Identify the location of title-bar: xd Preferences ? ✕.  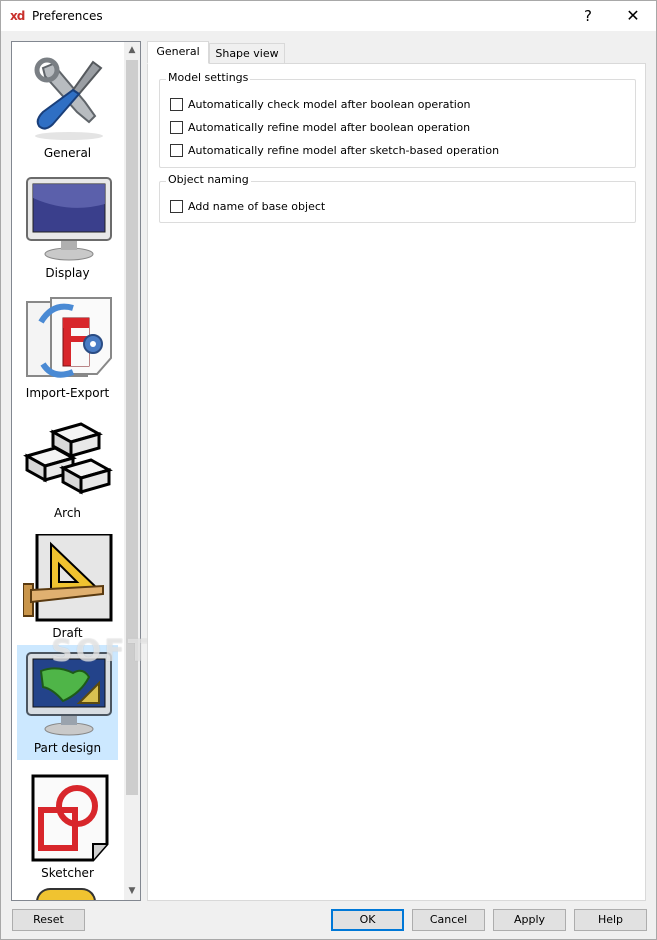
(328, 16).